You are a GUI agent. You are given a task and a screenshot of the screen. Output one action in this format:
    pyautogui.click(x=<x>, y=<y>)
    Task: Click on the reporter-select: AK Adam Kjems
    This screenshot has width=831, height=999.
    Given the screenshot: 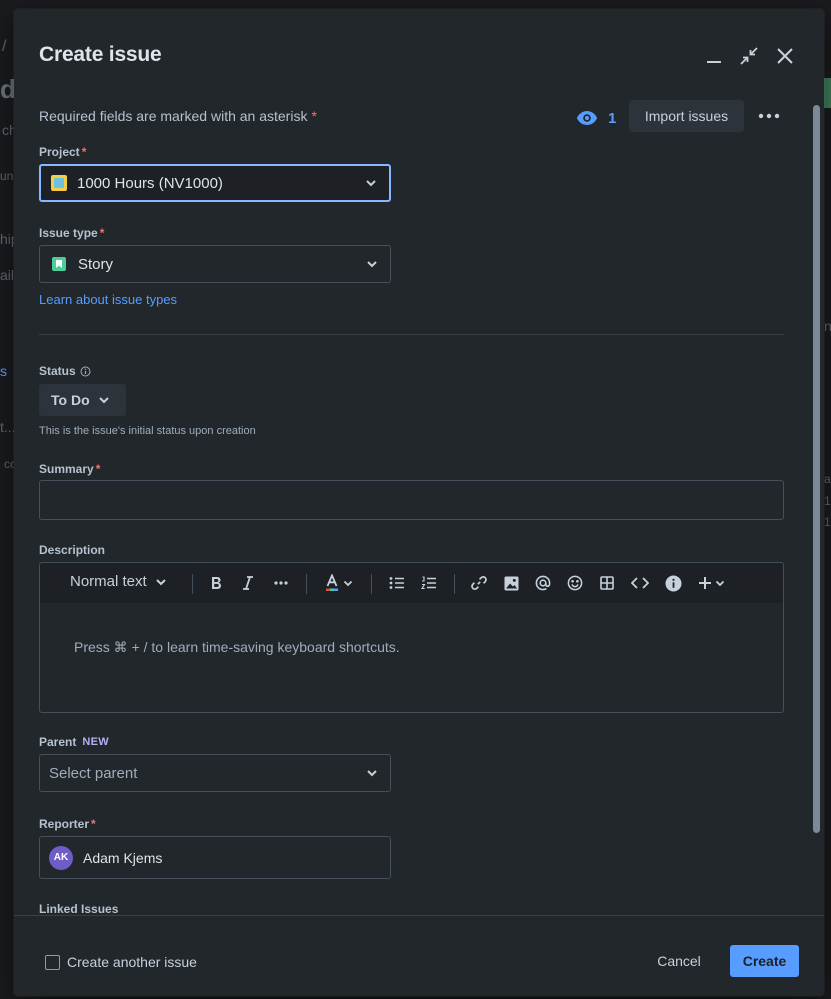 What is the action you would take?
    pyautogui.click(x=215, y=857)
    